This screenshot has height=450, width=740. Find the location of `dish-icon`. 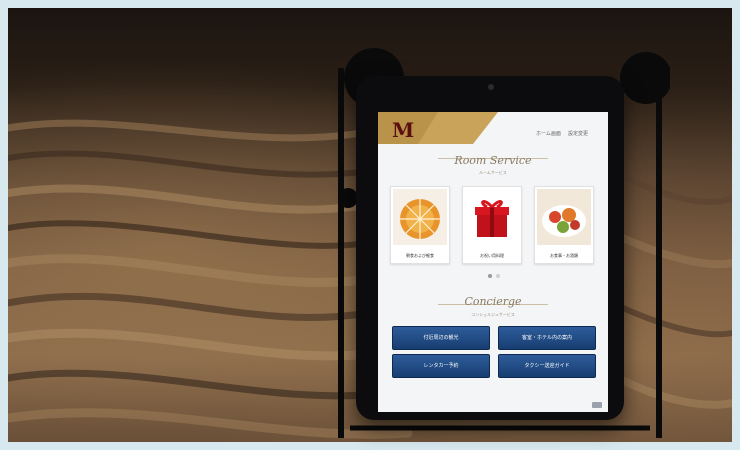

dish-icon is located at coordinates (564, 217).